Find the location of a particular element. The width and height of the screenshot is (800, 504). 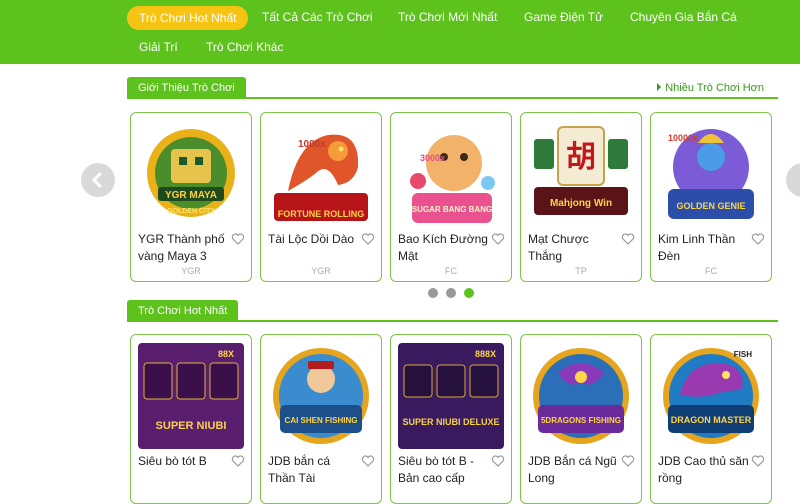

svg-text: 3000x is located at coordinates (432, 158).